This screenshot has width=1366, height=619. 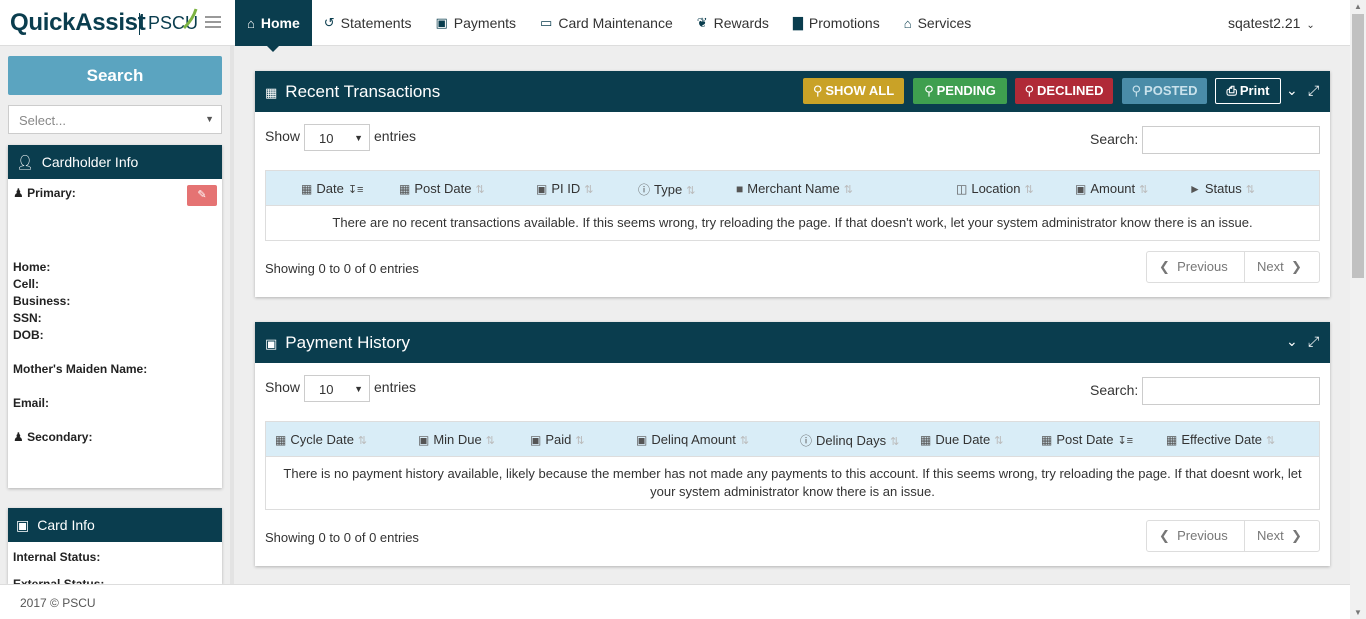 What do you see at coordinates (995, 188) in the screenshot?
I see `column-location: ◫ Location ⇅` at bounding box center [995, 188].